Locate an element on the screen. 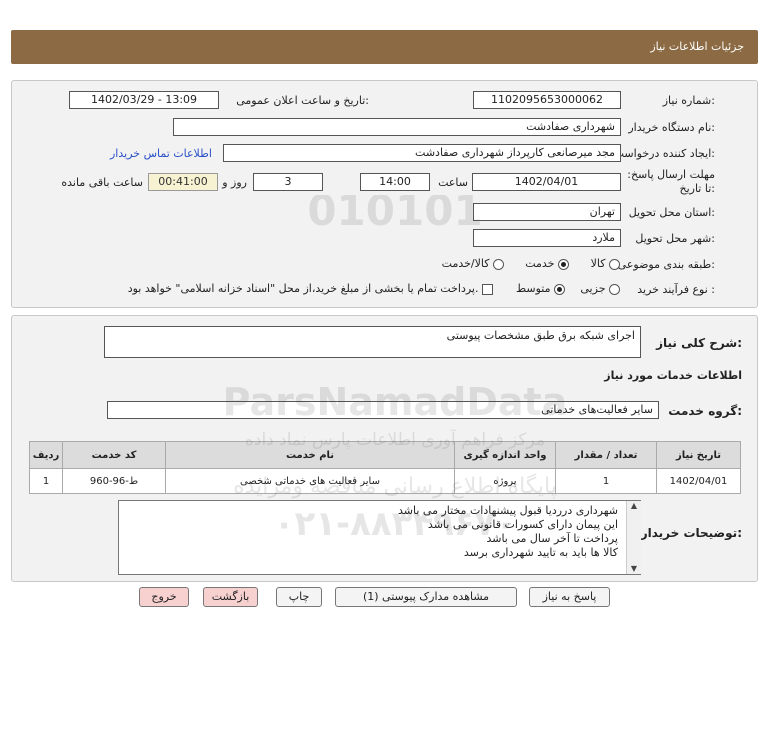  purchase-option-minor: جزیی is located at coordinates (600, 288).